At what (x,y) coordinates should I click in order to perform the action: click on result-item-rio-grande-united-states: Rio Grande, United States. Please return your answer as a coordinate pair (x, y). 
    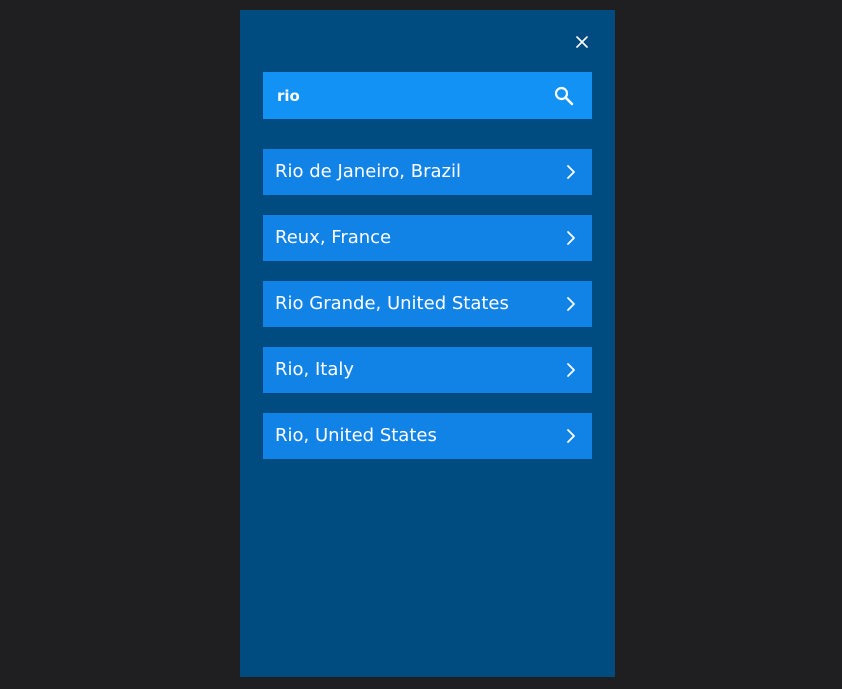
    Looking at the image, I should click on (427, 304).